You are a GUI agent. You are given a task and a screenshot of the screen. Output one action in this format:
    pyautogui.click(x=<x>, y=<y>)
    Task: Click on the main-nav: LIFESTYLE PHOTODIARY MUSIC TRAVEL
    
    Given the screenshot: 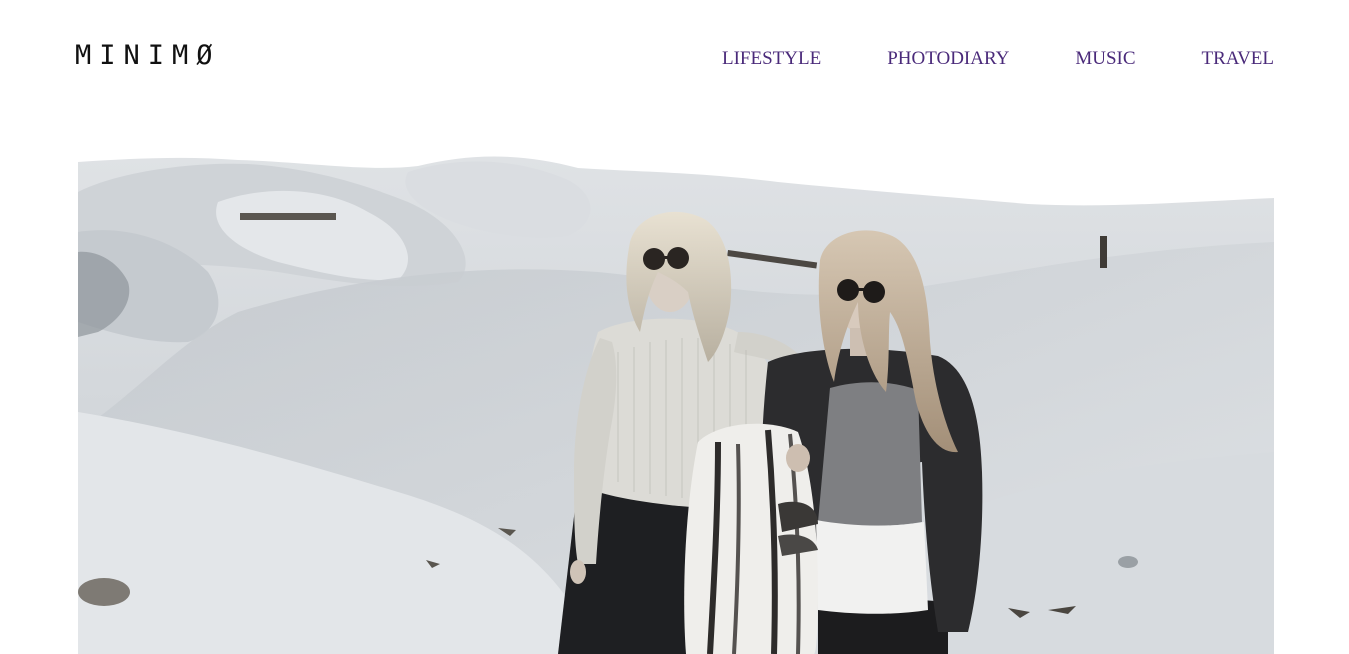 What is the action you would take?
    pyautogui.click(x=998, y=59)
    